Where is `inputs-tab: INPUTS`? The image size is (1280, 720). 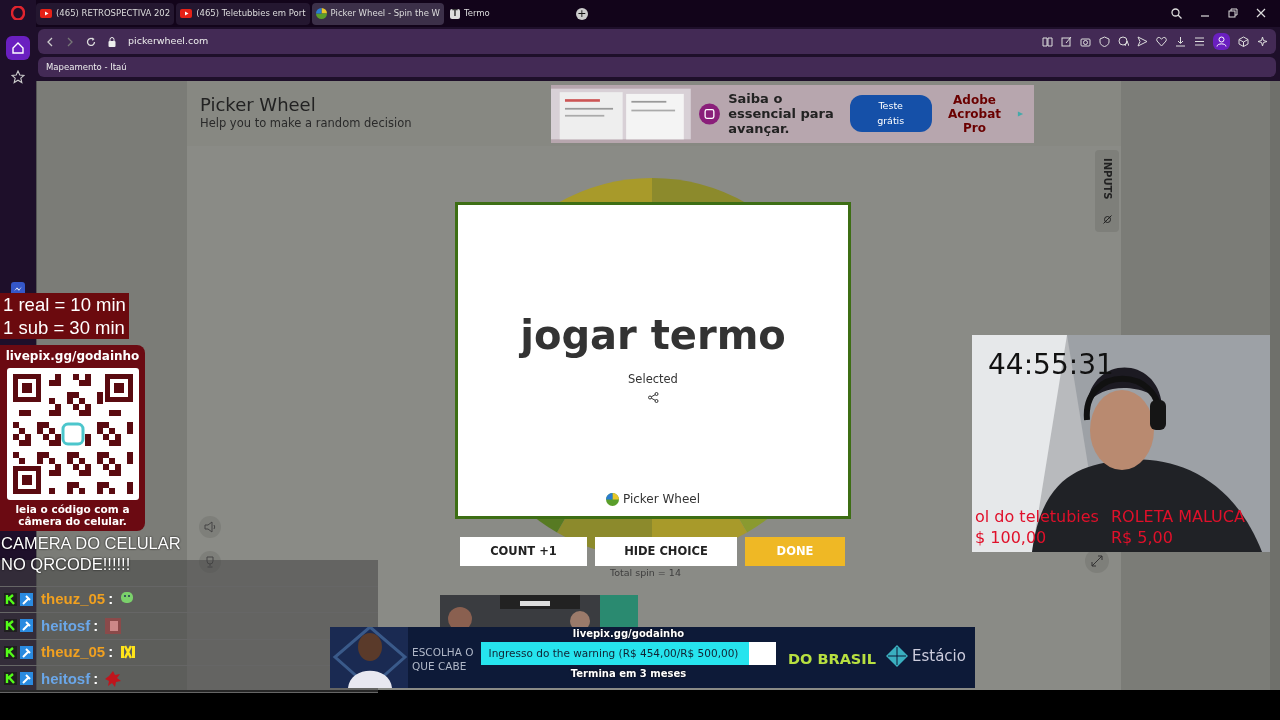 inputs-tab: INPUTS is located at coordinates (1107, 191).